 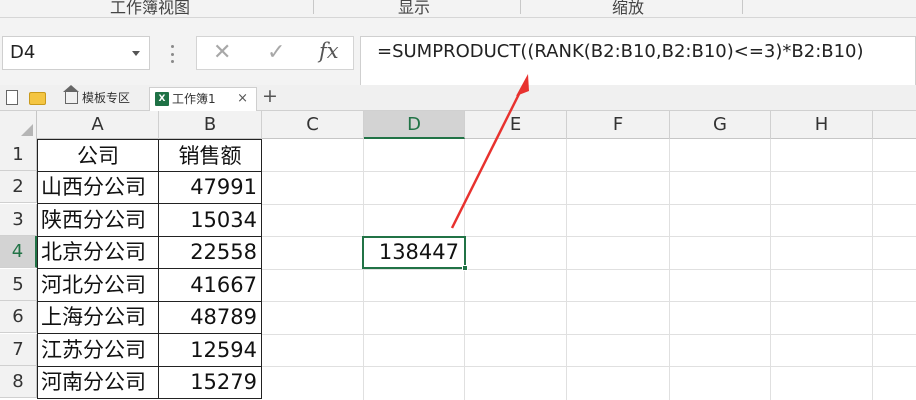 I want to click on column-header-d: D, so click(x=414, y=125).